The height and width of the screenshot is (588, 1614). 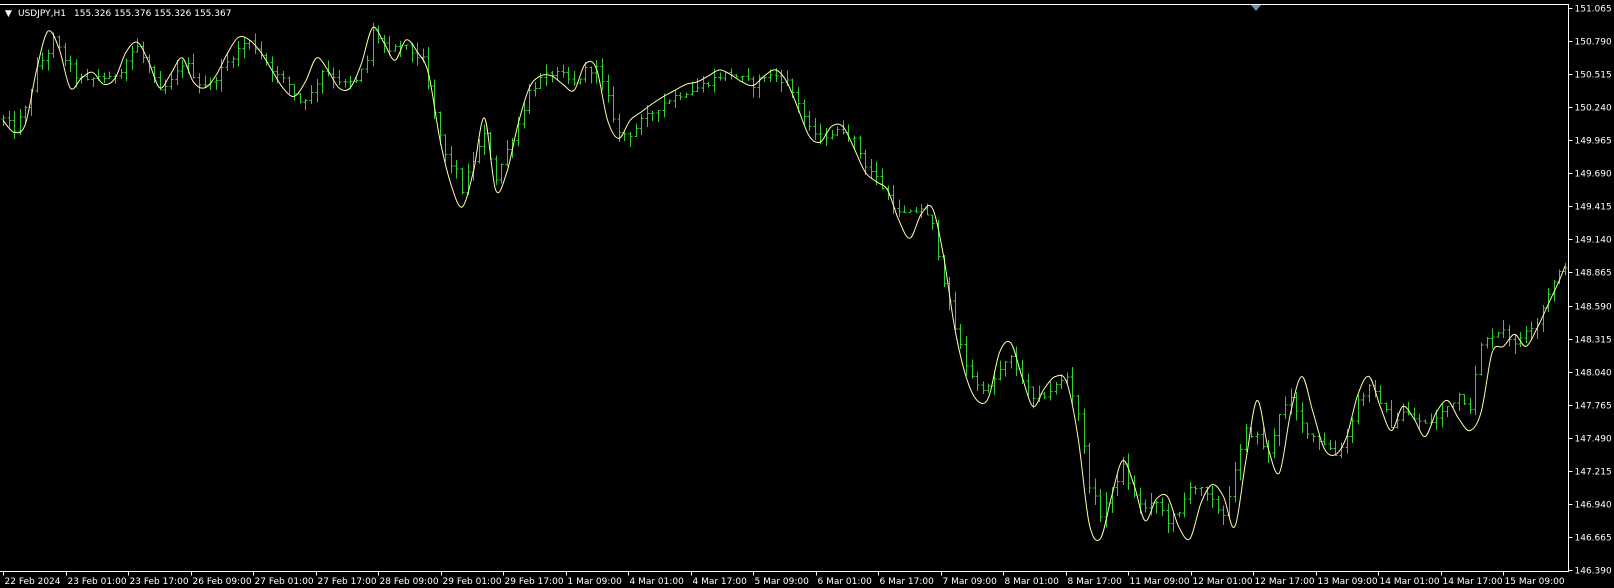 I want to click on price-tick-label: 149.415, so click(x=1593, y=208).